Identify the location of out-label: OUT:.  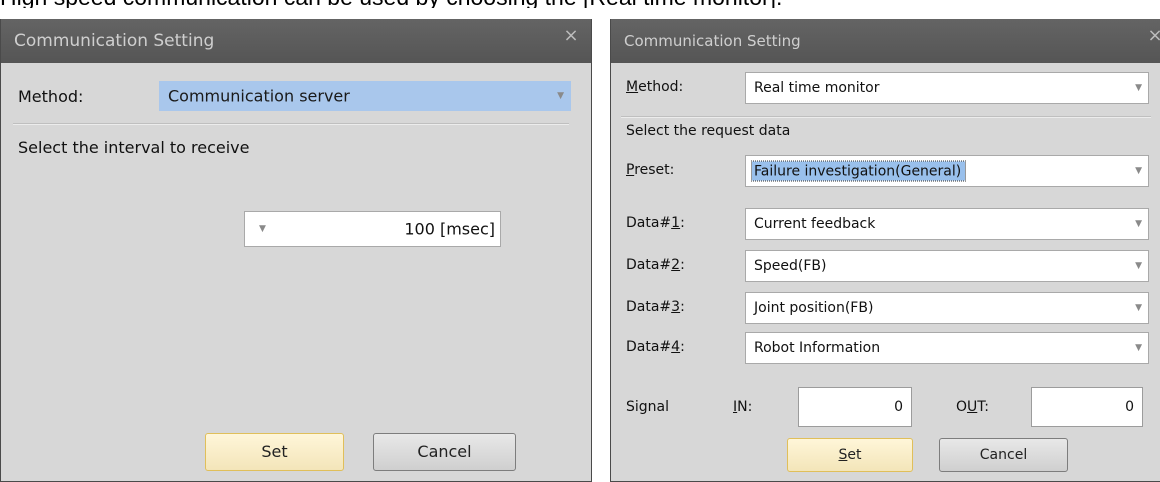
(973, 407).